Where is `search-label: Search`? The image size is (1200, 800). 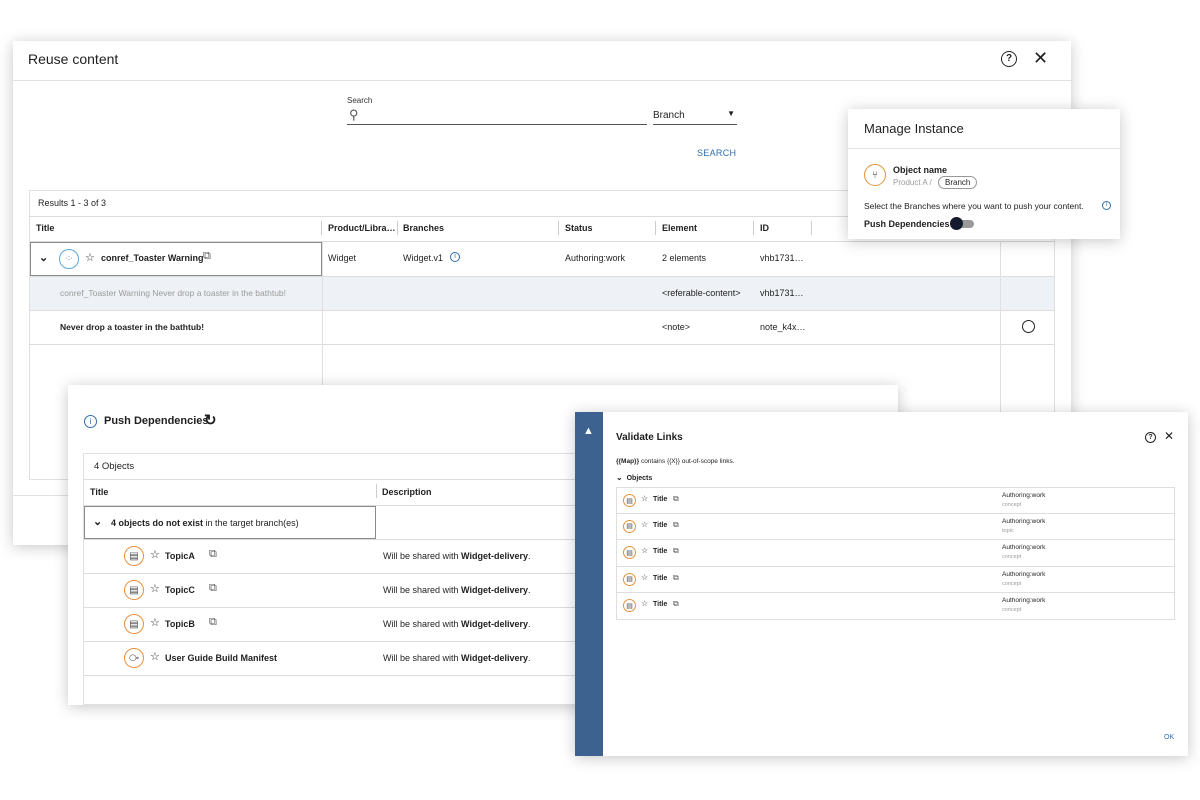 search-label: Search is located at coordinates (360, 100).